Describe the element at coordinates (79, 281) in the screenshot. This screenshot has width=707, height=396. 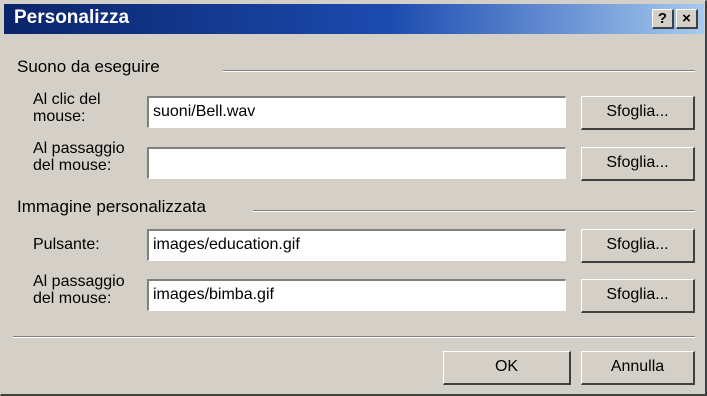
I see `hover-image-label-line1: Al passaggio` at that location.